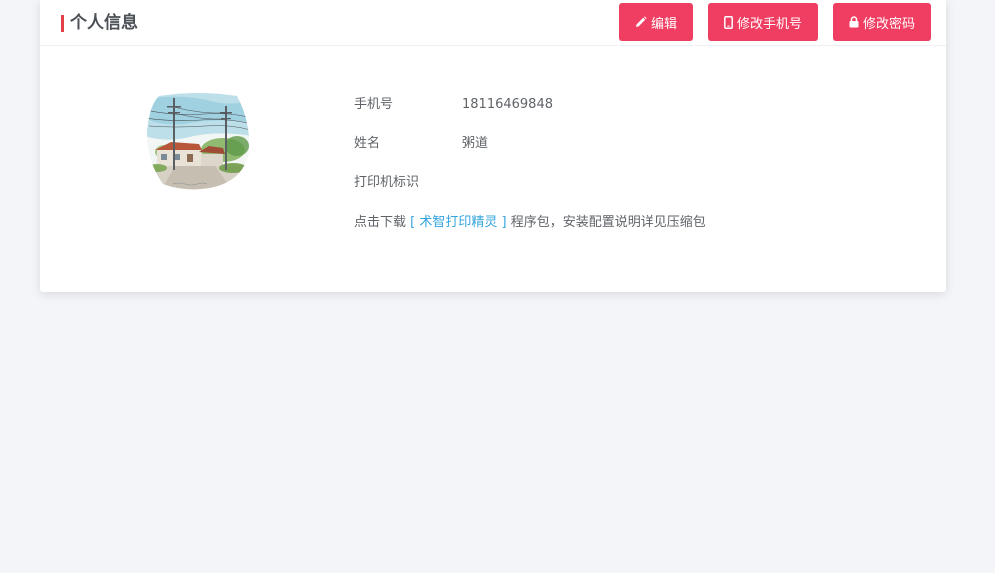 The height and width of the screenshot is (573, 995). I want to click on edit-button: 编辑, so click(656, 22).